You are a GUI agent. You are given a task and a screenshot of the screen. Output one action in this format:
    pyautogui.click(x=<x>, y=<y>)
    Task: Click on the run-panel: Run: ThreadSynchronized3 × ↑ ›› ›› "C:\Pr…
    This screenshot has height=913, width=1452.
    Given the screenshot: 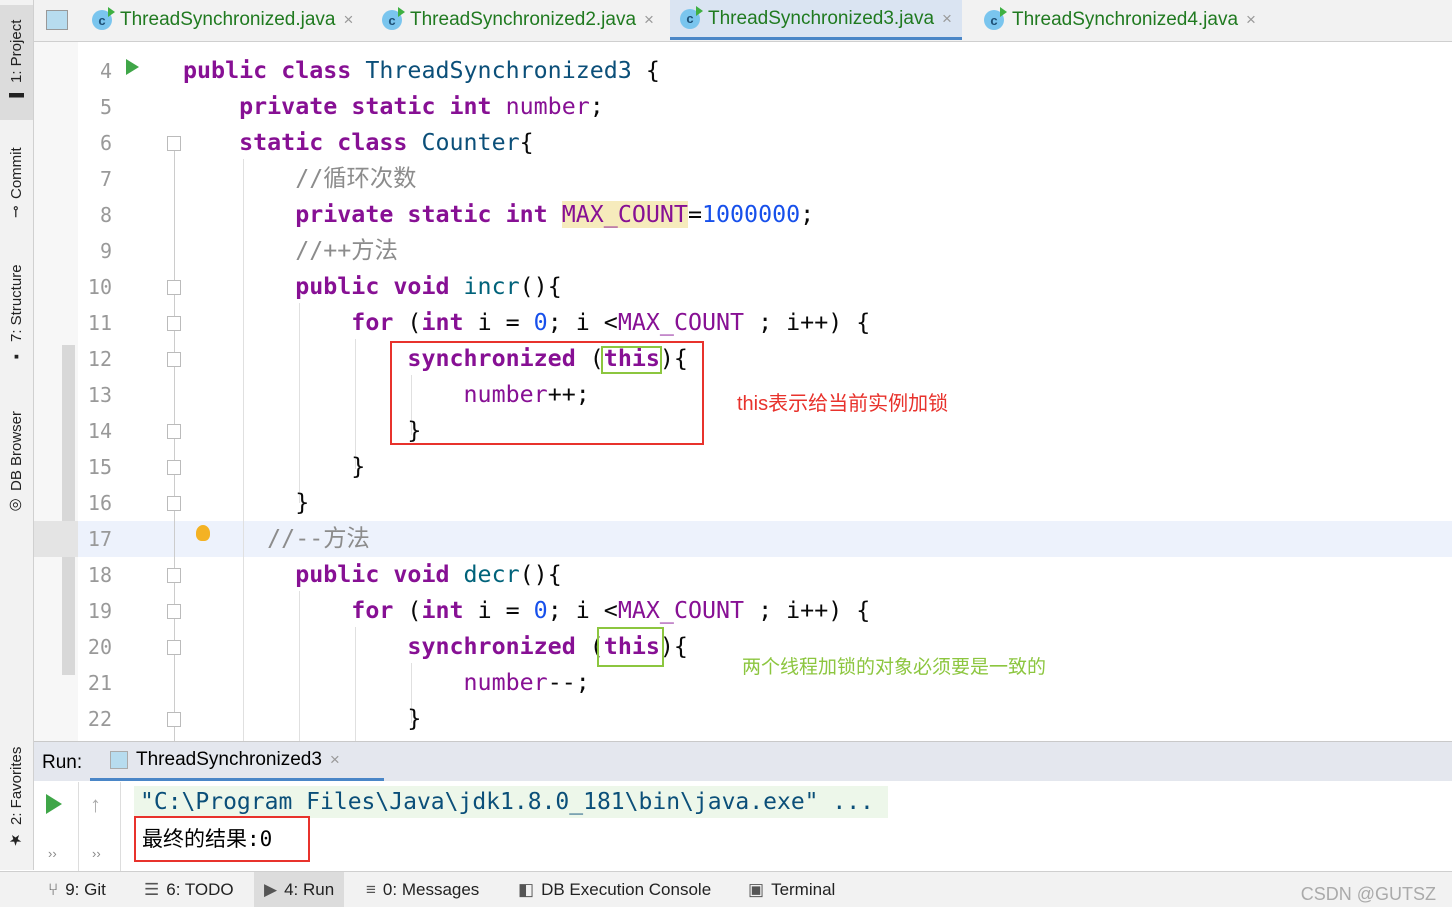 What is the action you would take?
    pyautogui.click(x=743, y=806)
    